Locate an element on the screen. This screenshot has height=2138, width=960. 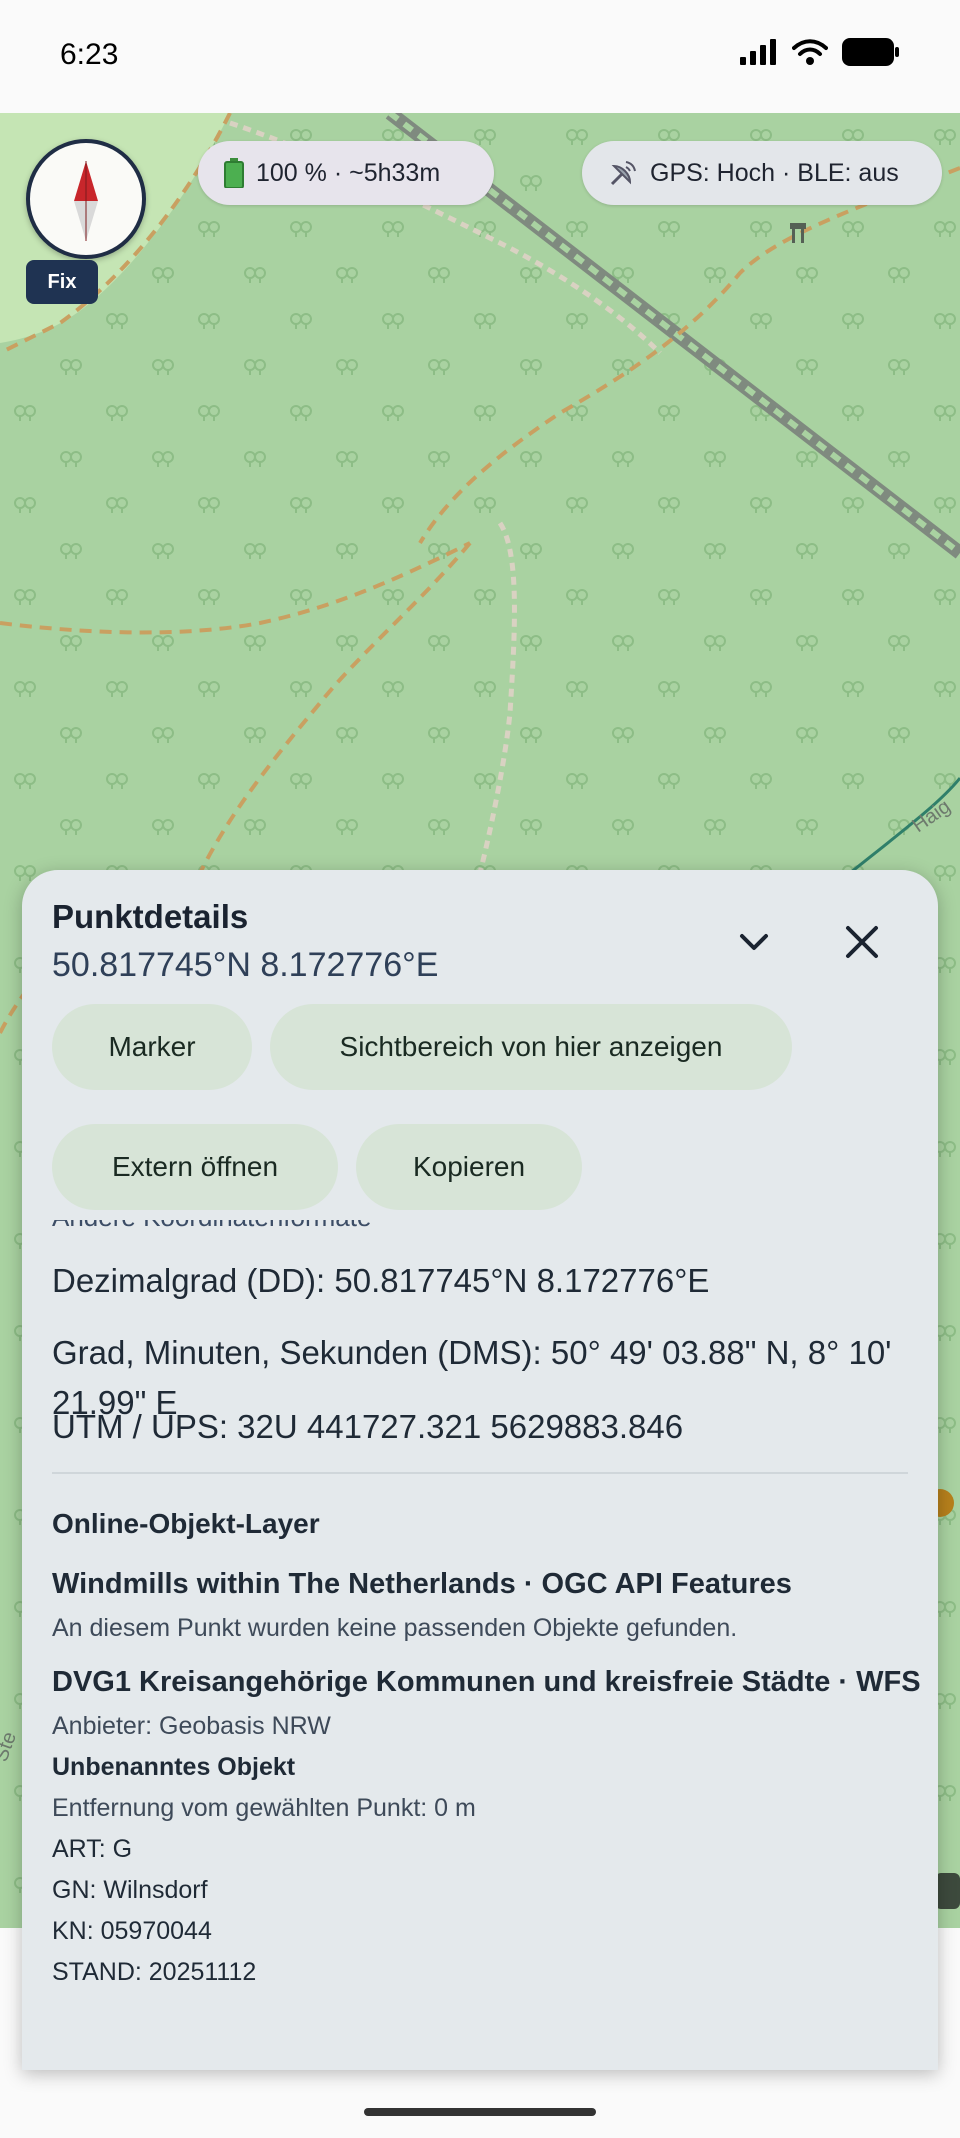
compass-needle-icon is located at coordinates (86, 201).